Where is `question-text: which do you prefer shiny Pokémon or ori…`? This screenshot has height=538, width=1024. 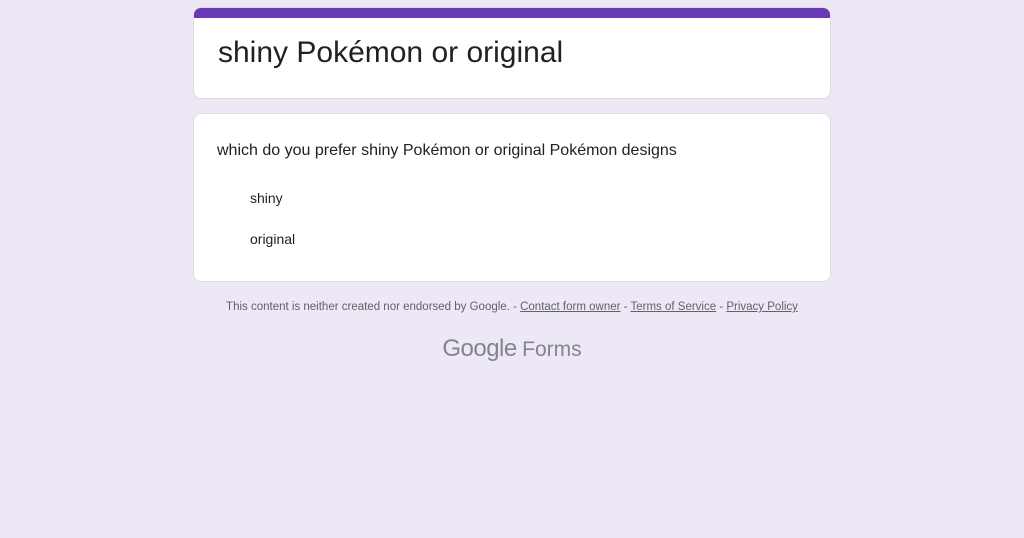 question-text: which do you prefer shiny Pokémon or ori… is located at coordinates (447, 150).